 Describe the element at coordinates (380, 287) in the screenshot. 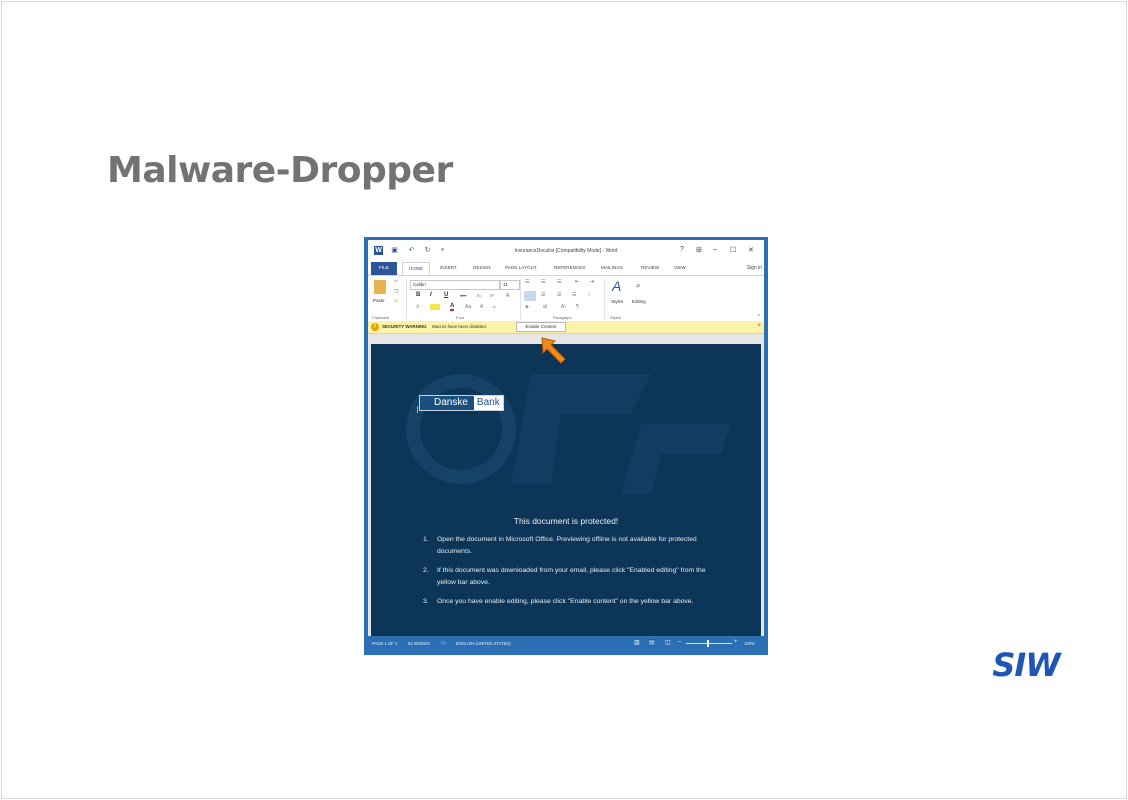

I see `paste-icon` at that location.